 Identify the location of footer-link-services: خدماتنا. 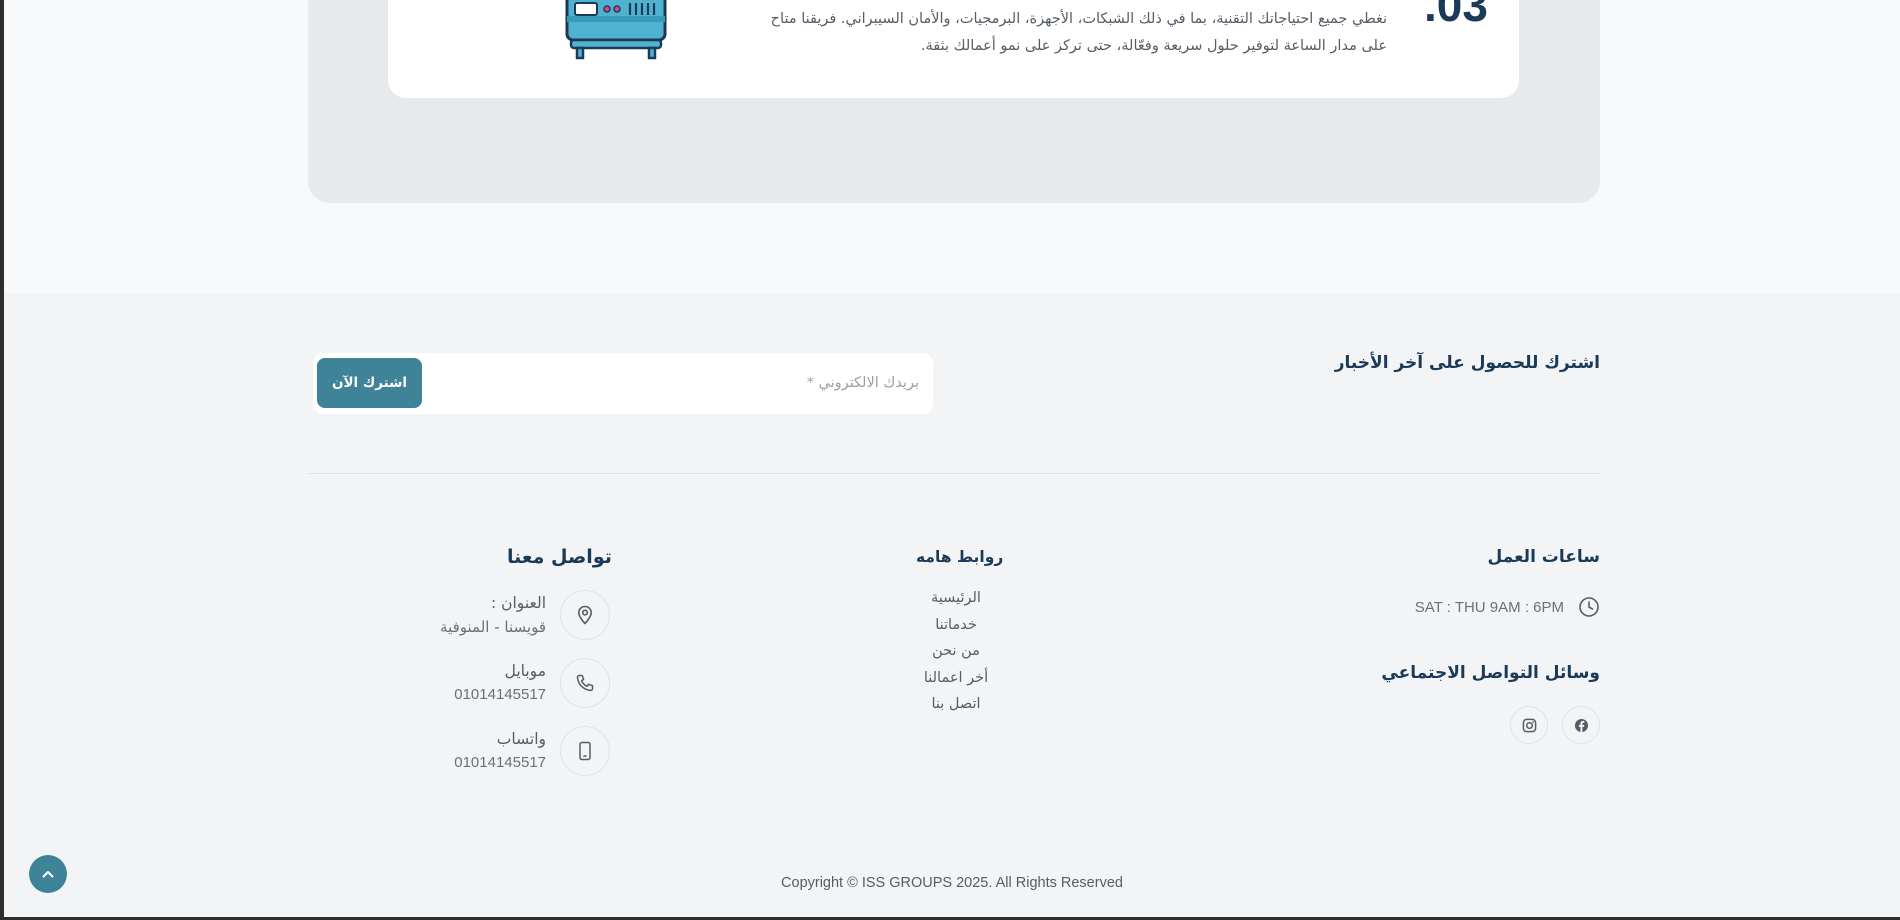
(956, 625).